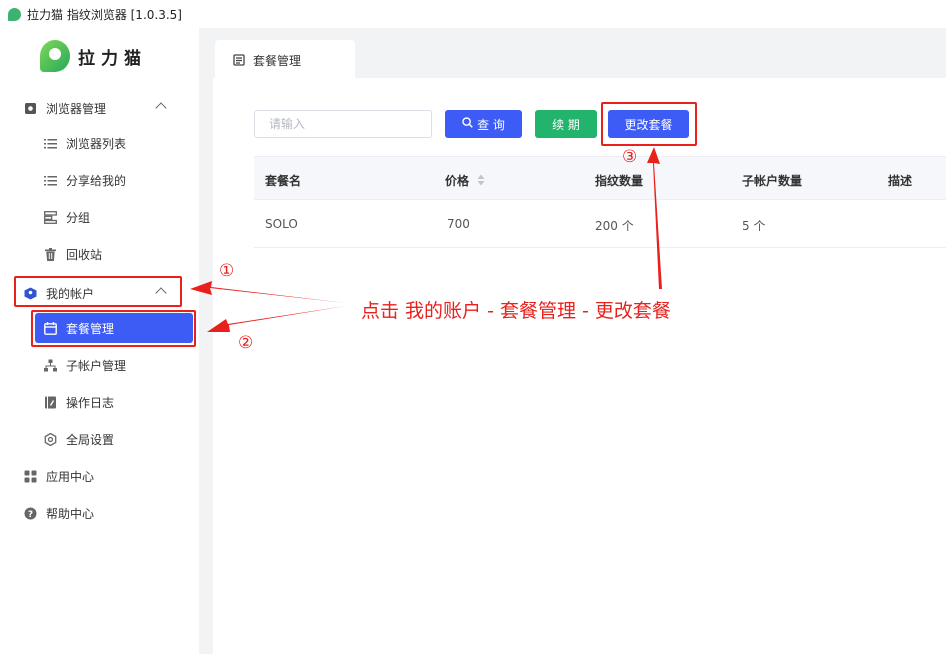 The width and height of the screenshot is (946, 654). What do you see at coordinates (227, 271) in the screenshot?
I see `step-marker-1: ①` at bounding box center [227, 271].